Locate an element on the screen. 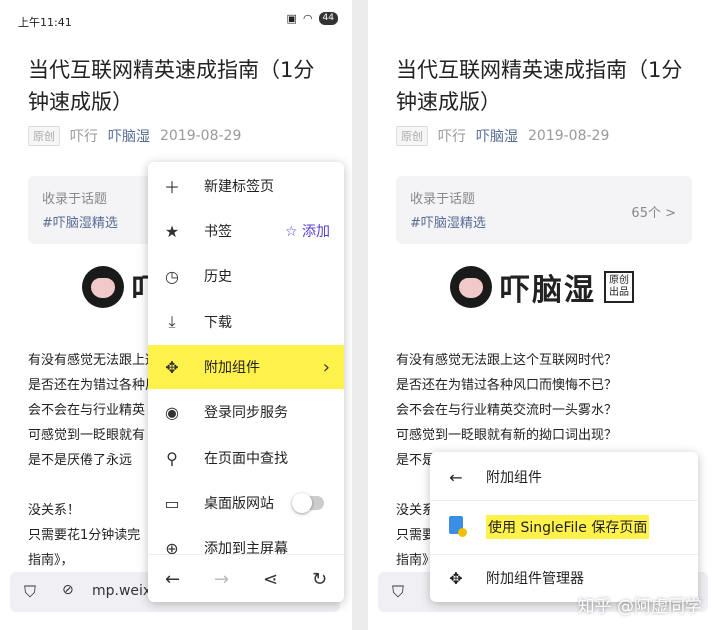 The image size is (720, 630). singlefile-icon is located at coordinates (456, 527).